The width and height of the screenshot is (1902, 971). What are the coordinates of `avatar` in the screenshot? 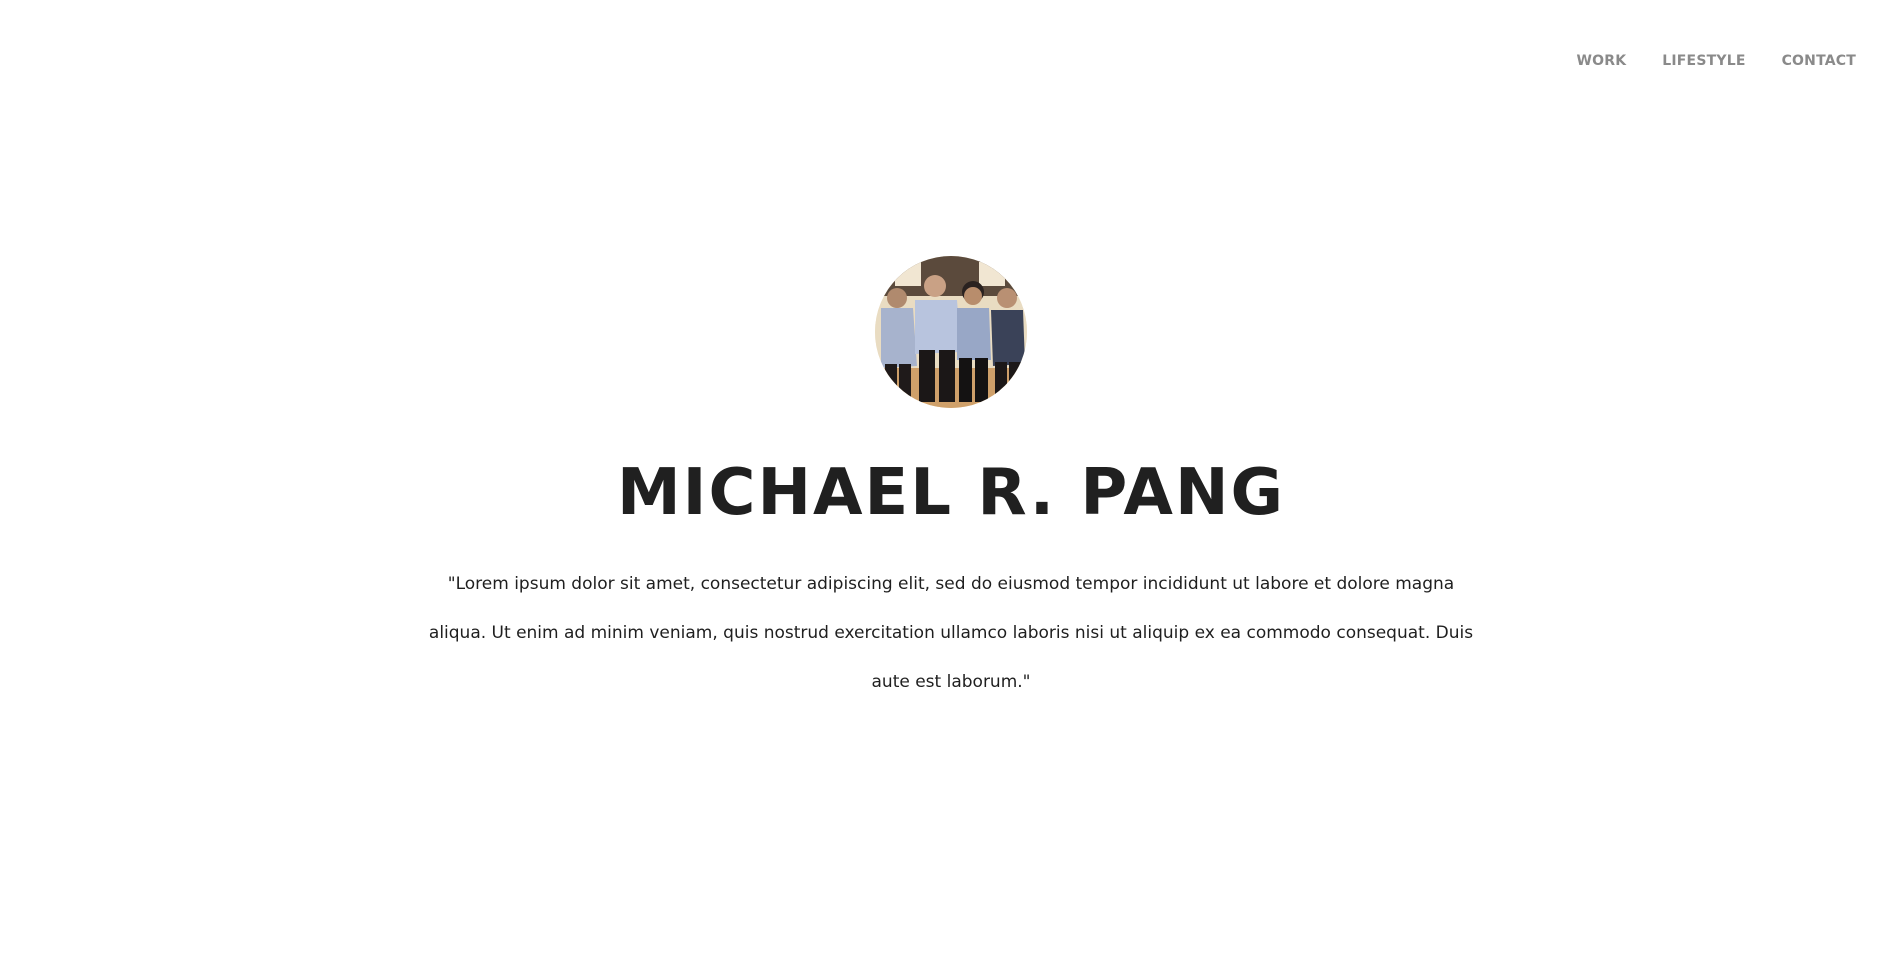 It's located at (951, 332).